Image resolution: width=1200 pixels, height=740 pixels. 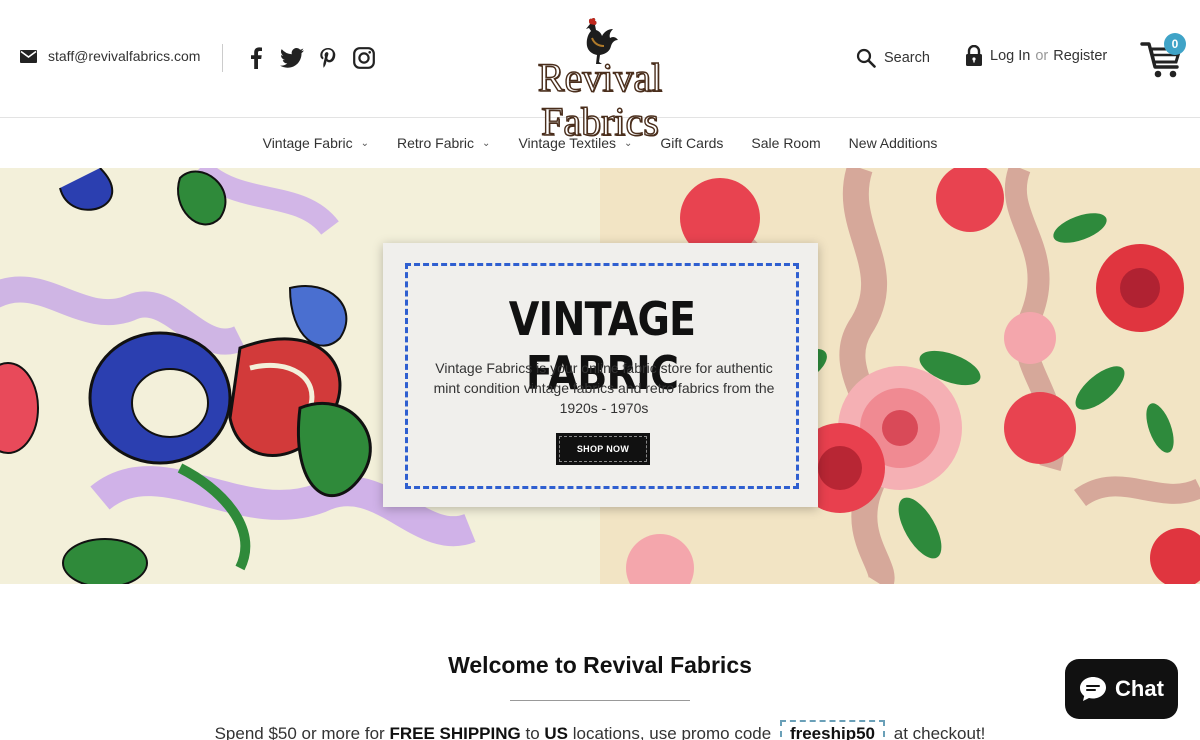 I want to click on chat-label: Chat, so click(x=1139, y=688).